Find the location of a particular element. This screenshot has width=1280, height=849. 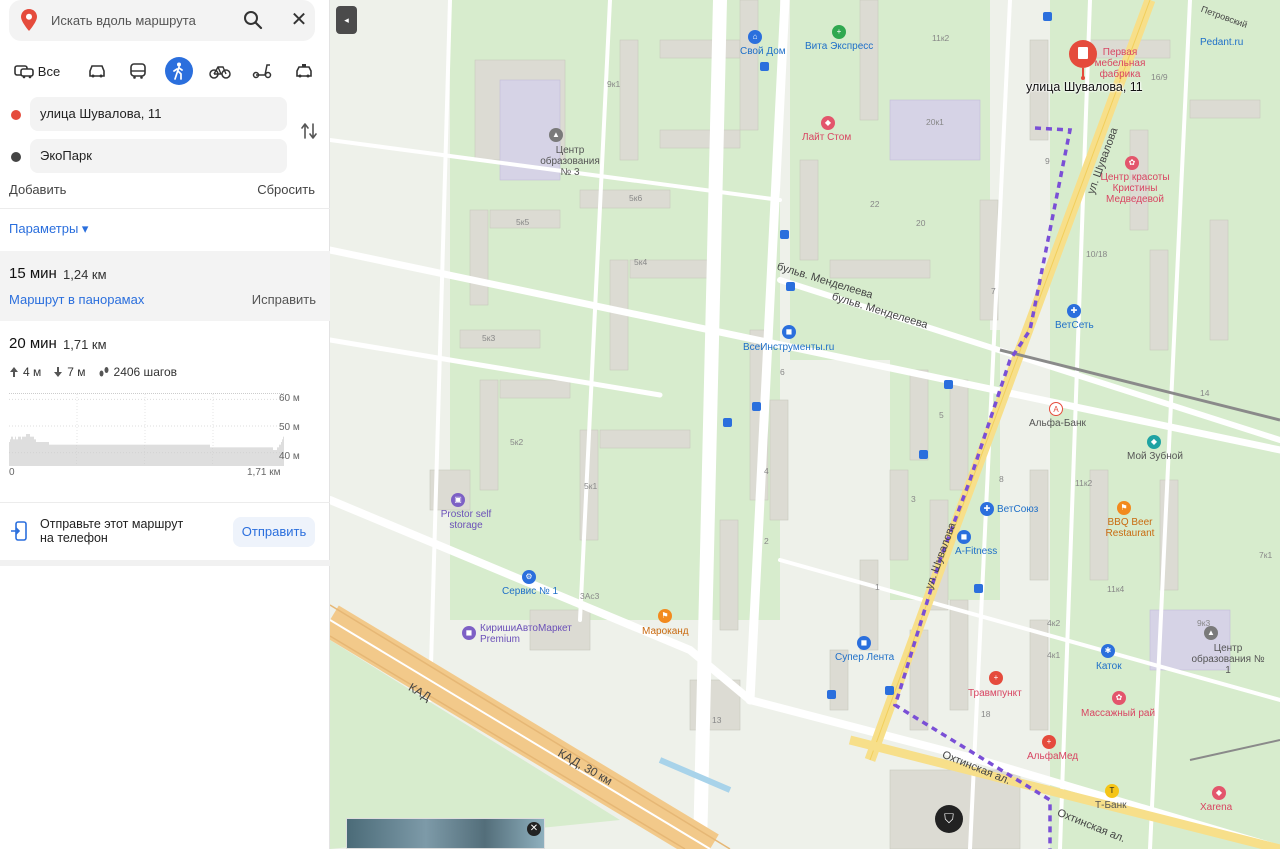

poi-label: BBQ Beer Restaurant is located at coordinates (1130, 528).